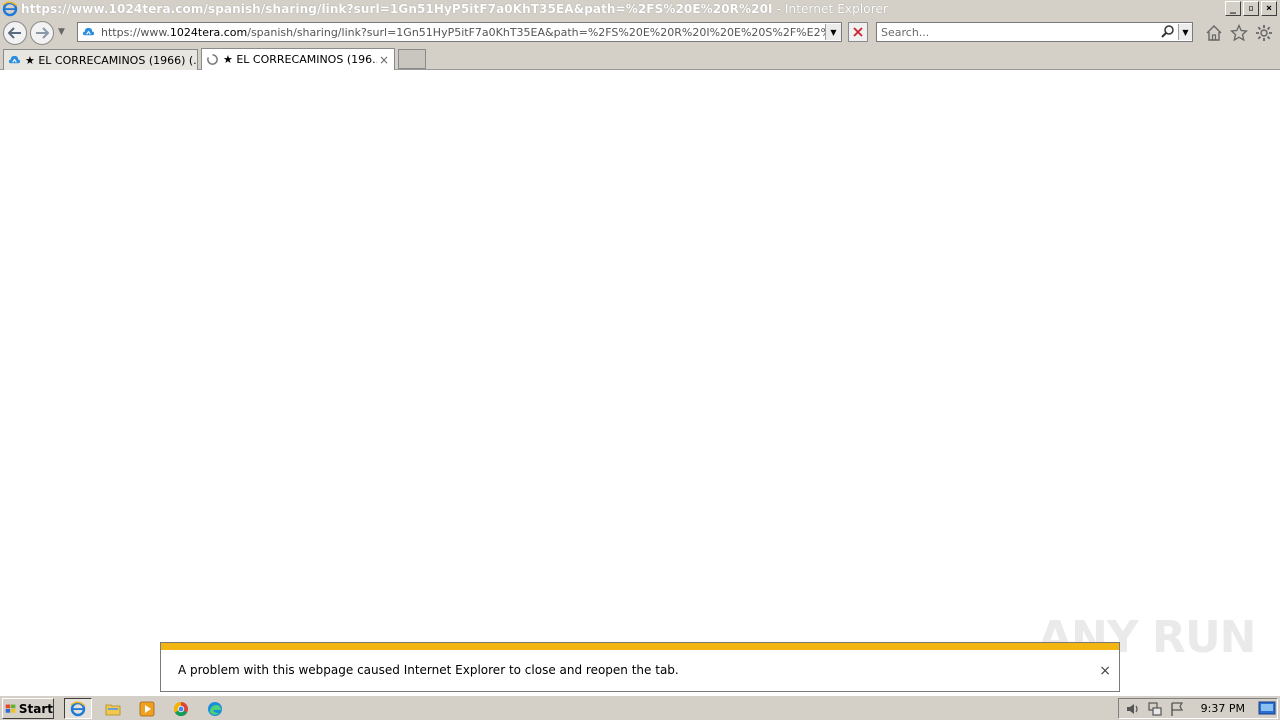 Image resolution: width=1280 pixels, height=720 pixels. What do you see at coordinates (1155, 709) in the screenshot?
I see `network-icon` at bounding box center [1155, 709].